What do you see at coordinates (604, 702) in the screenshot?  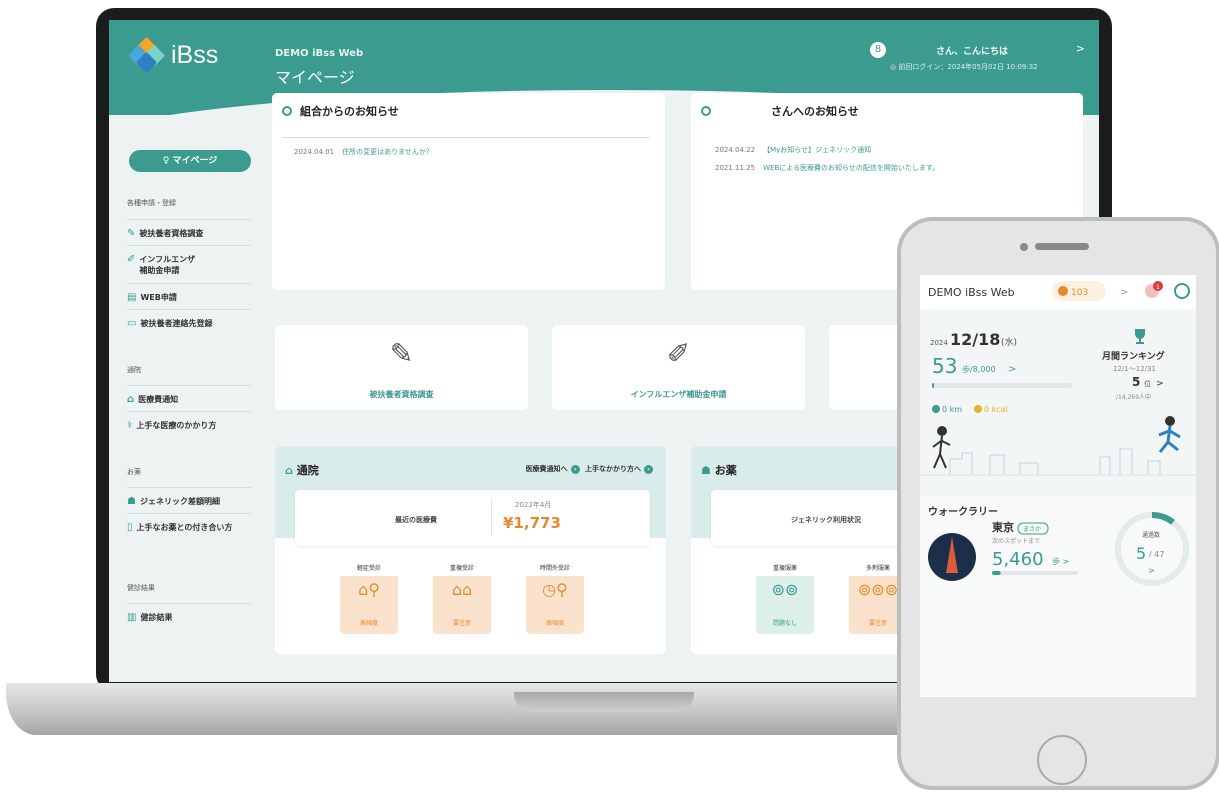 I see `laptop-notch` at bounding box center [604, 702].